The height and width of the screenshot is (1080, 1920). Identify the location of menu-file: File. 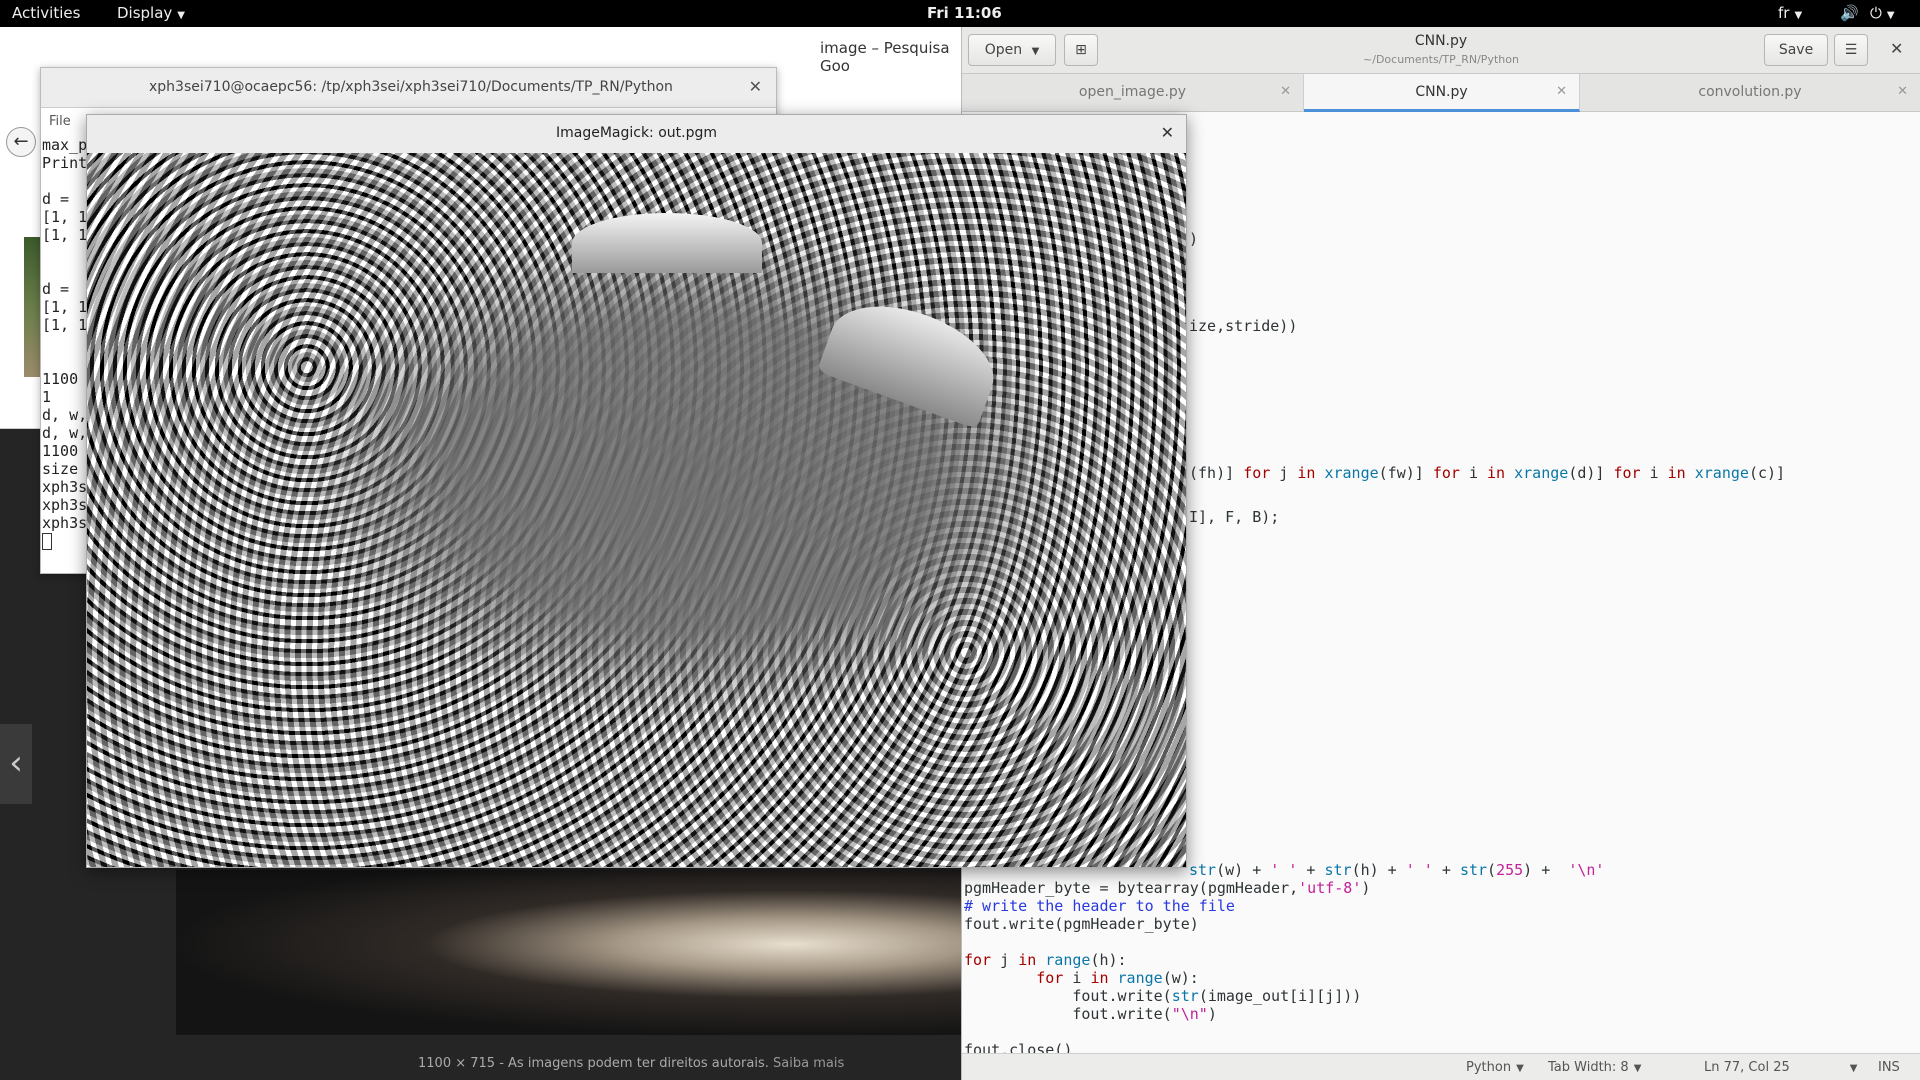
(60, 121).